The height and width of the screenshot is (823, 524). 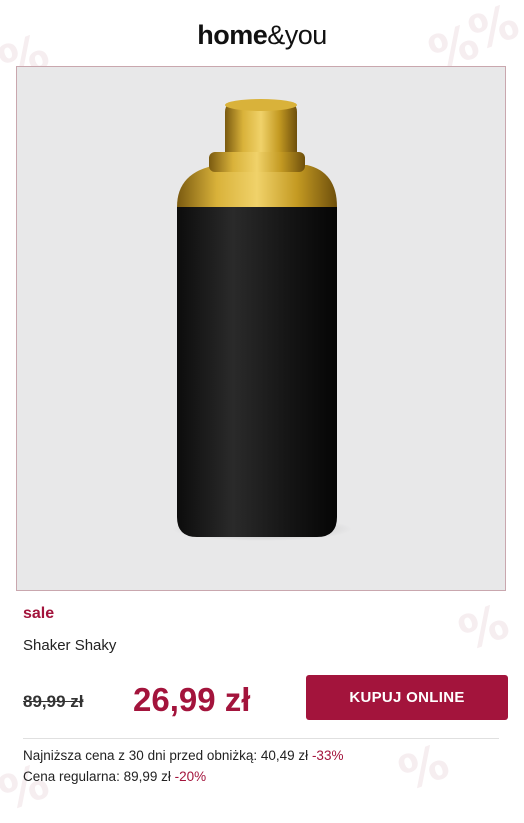 What do you see at coordinates (261, 738) in the screenshot?
I see `divider` at bounding box center [261, 738].